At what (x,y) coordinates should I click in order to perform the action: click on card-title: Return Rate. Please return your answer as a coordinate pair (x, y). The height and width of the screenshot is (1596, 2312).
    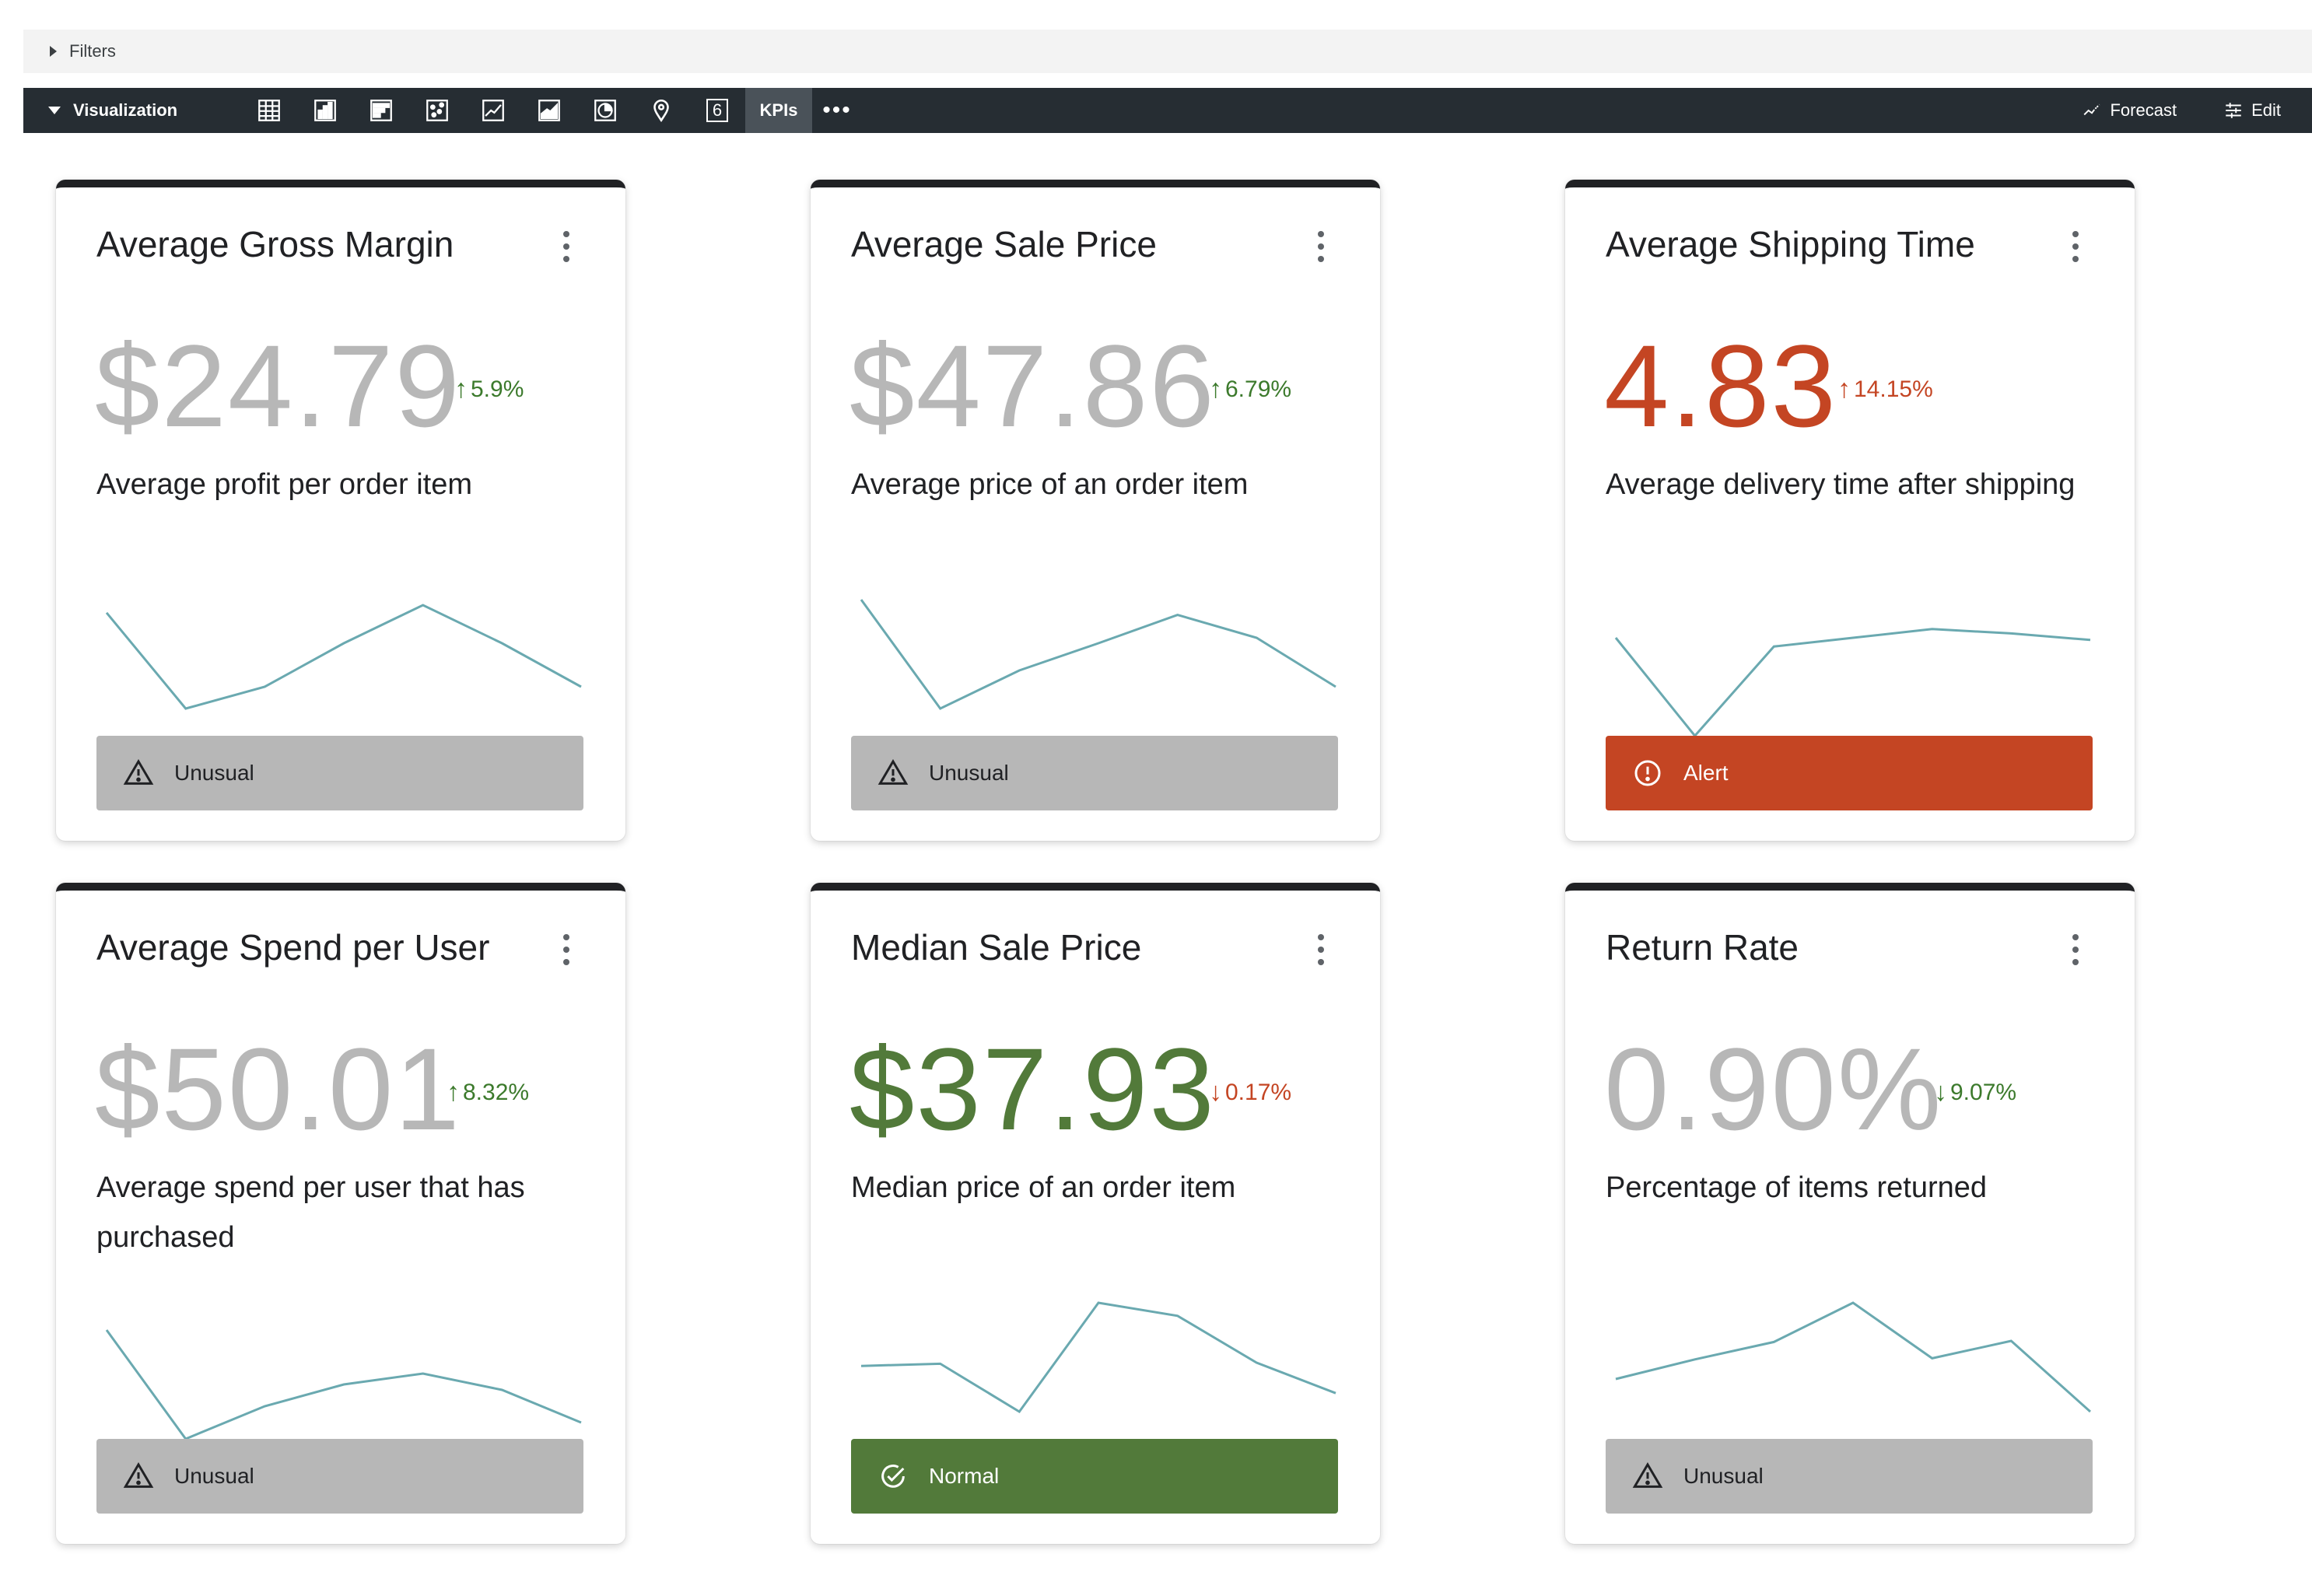
    Looking at the image, I should click on (1703, 948).